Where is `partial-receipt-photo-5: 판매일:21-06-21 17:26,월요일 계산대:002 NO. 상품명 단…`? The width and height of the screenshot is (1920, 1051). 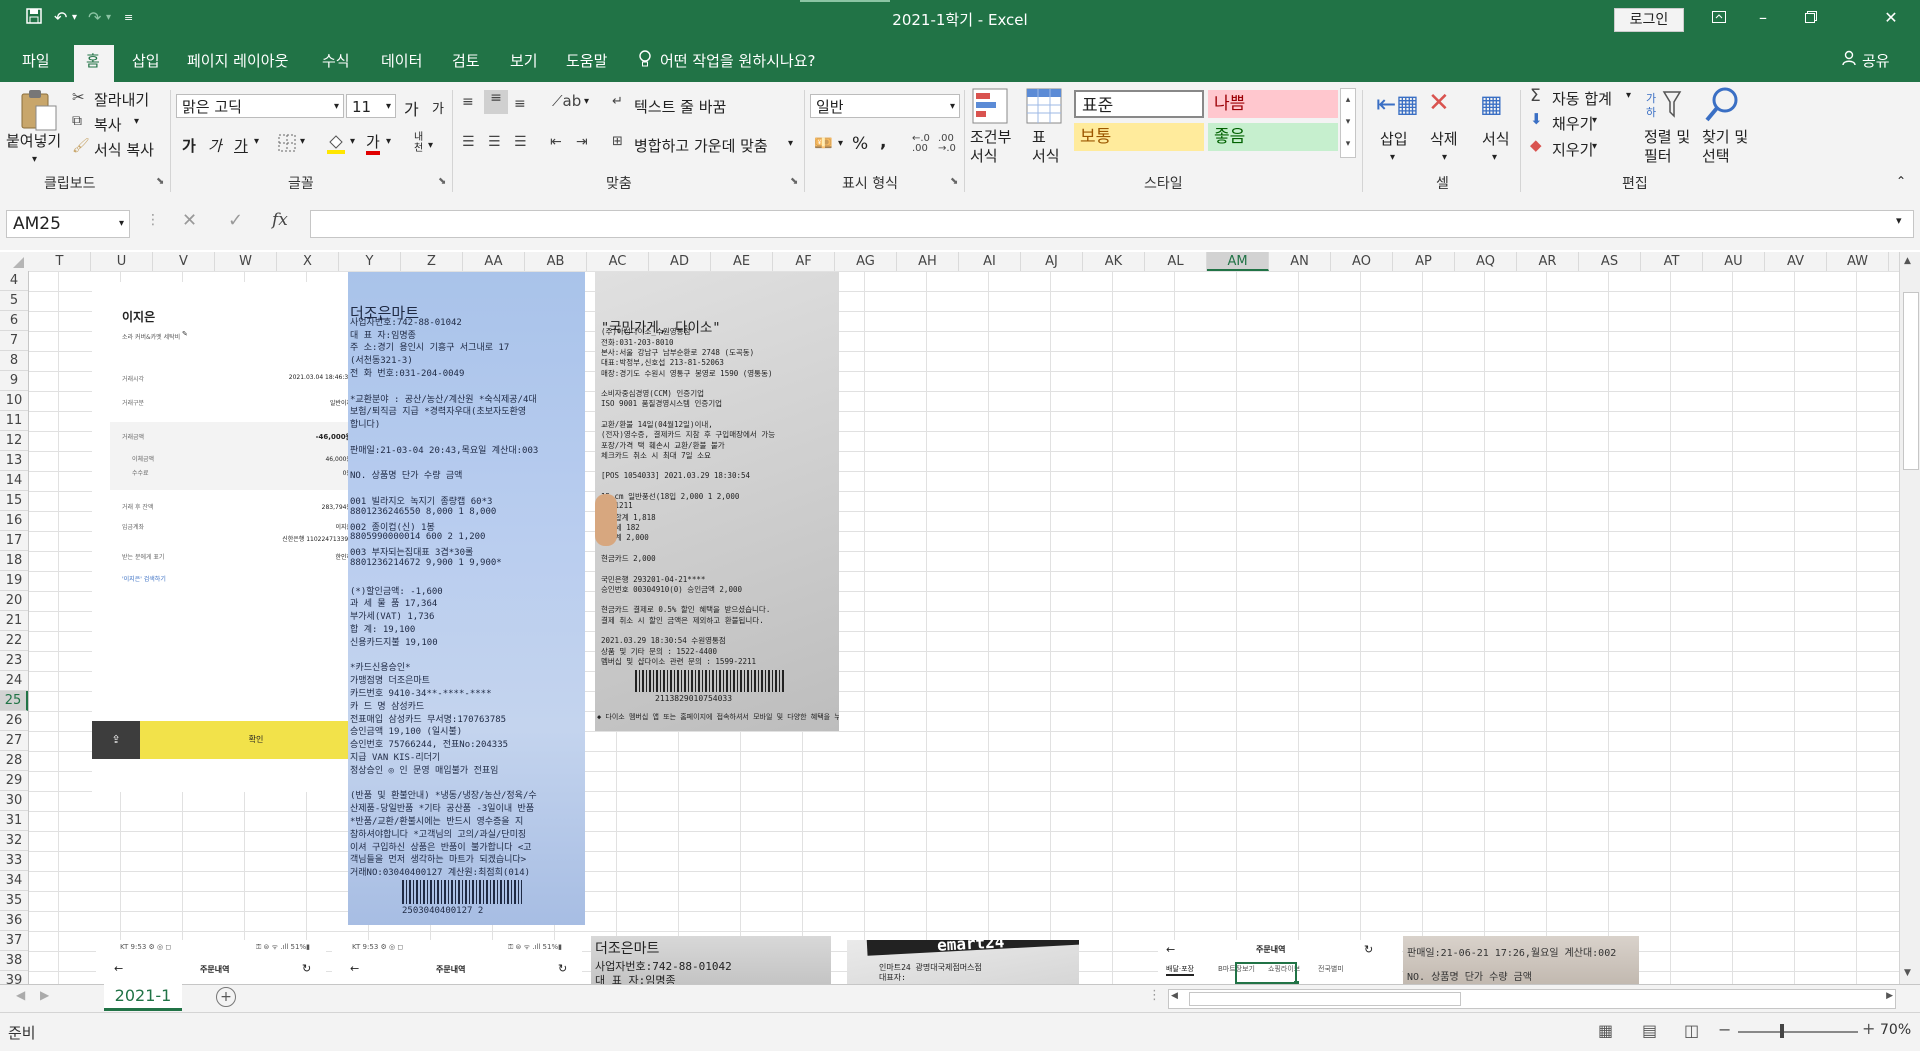 partial-receipt-photo-5: 판매일:21-06-21 17:26,월요일 계산대:002 NO. 상품명 단… is located at coordinates (1521, 960).